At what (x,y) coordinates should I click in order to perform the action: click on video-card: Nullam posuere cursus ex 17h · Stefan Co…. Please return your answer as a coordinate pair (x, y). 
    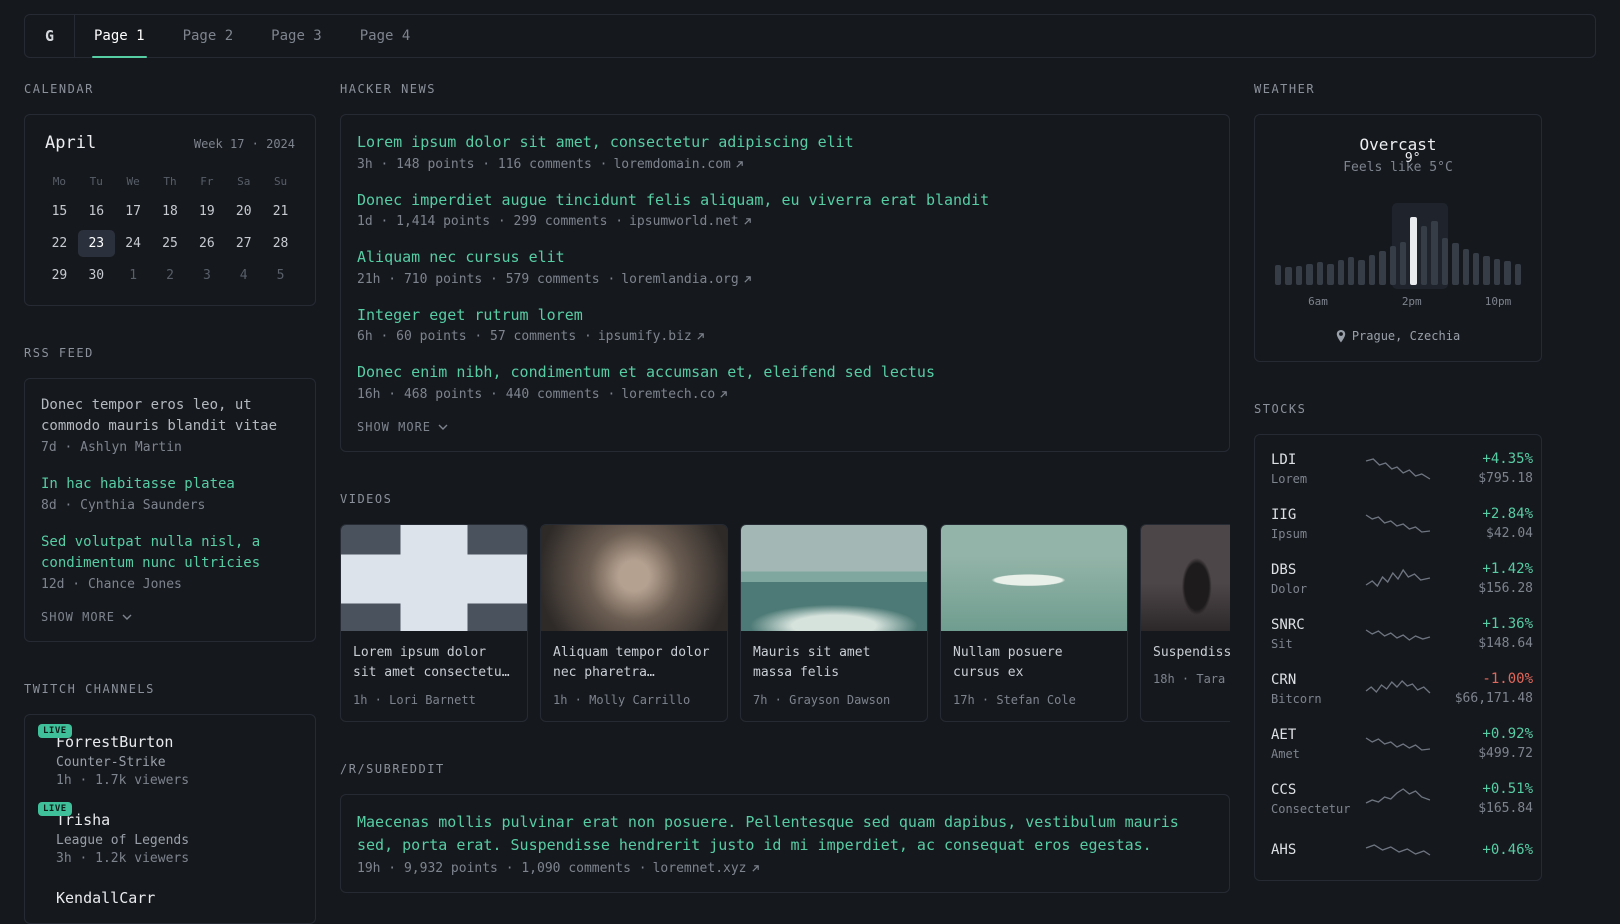
    Looking at the image, I should click on (1034, 623).